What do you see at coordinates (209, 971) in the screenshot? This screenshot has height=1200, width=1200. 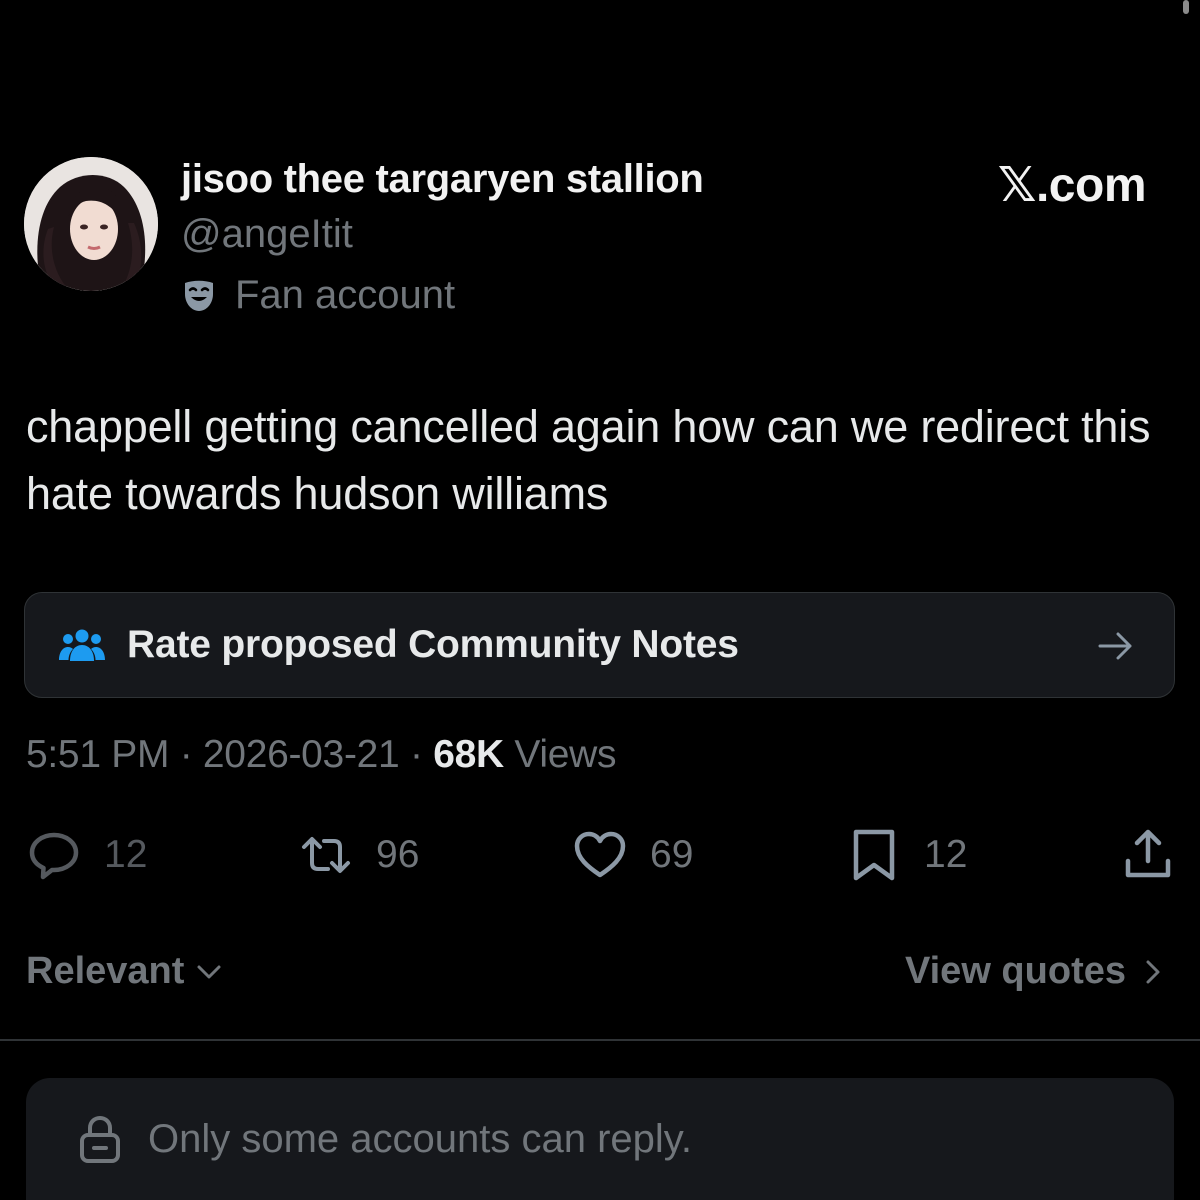 I see `chevron-down-icon` at bounding box center [209, 971].